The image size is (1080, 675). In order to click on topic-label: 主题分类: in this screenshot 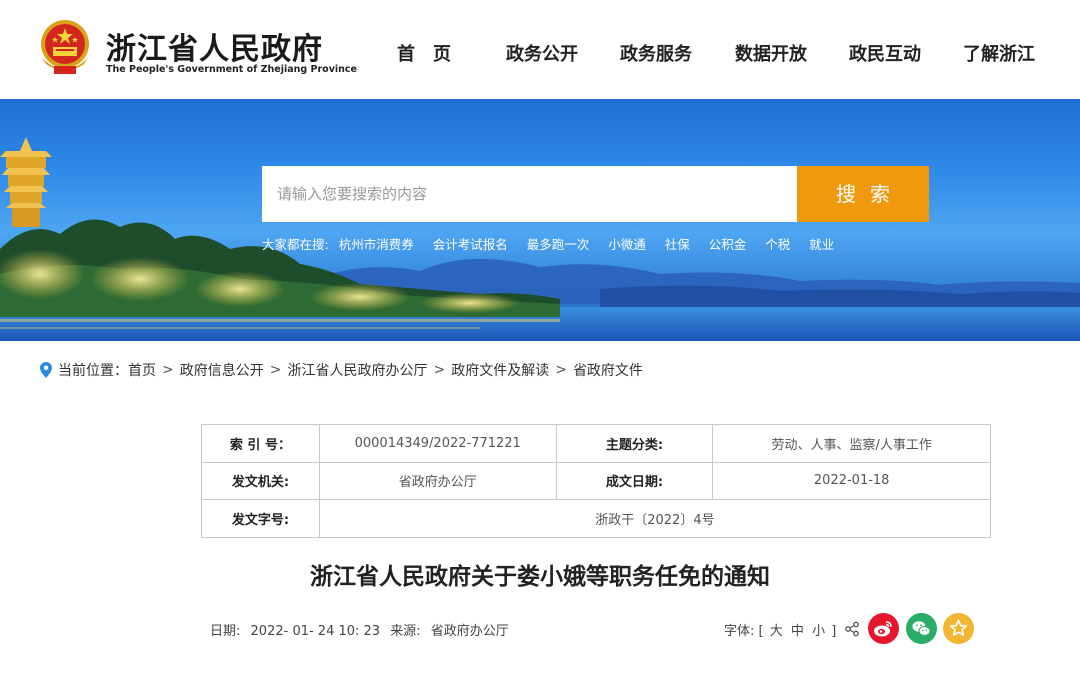, I will do `click(634, 443)`.